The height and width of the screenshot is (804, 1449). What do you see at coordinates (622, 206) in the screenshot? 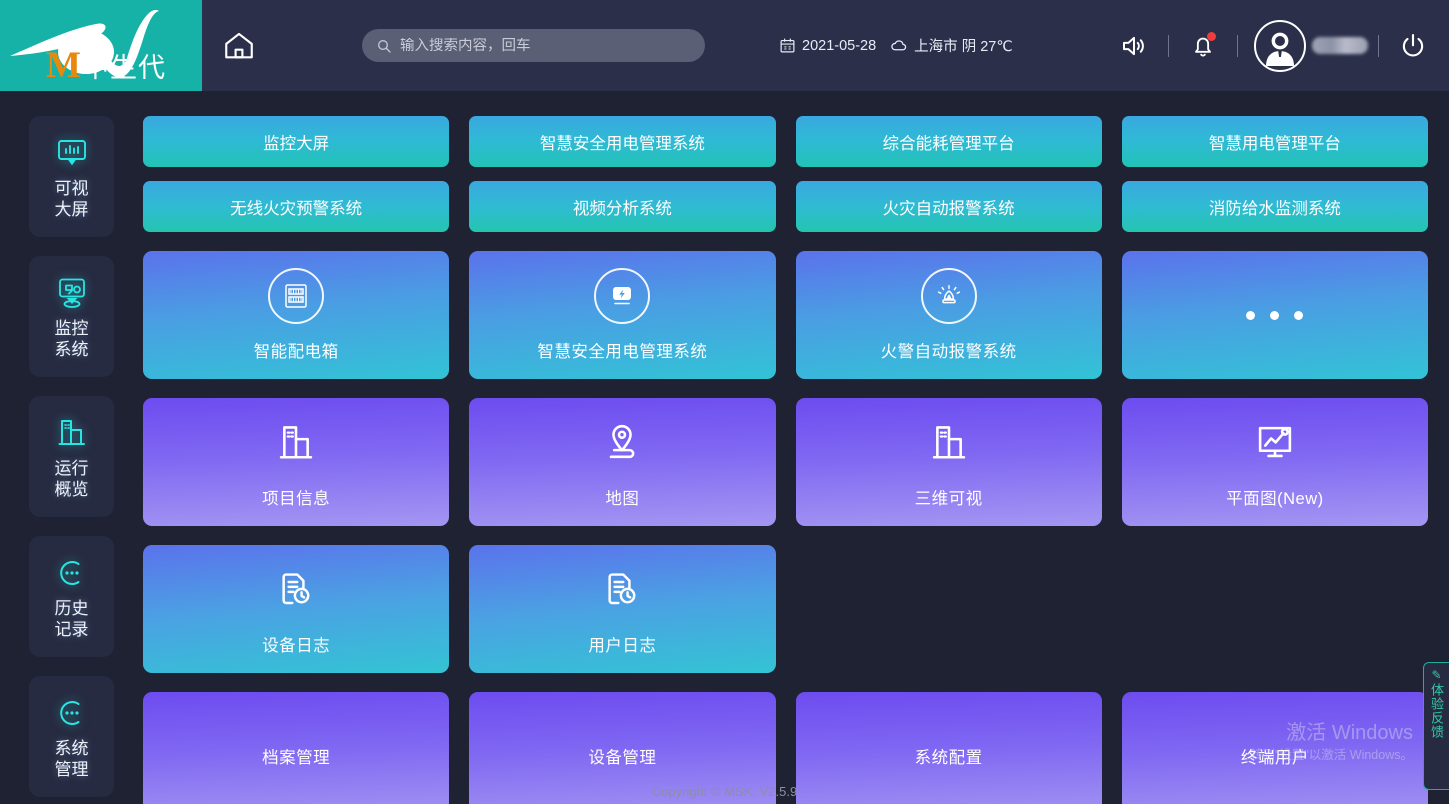
I see `tile-video-analysis-system: 视频分析系统` at bounding box center [622, 206].